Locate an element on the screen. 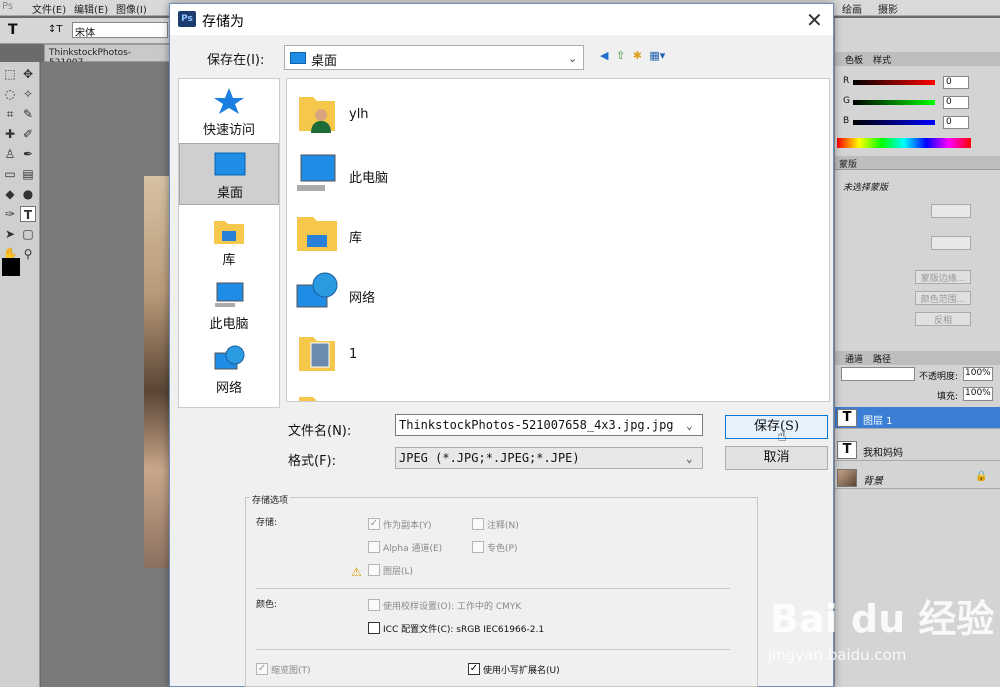 This screenshot has height=687, width=1000. format-select: JPEG (*.JPG;*.JPEG;*.JPE) ⌄ is located at coordinates (549, 458).